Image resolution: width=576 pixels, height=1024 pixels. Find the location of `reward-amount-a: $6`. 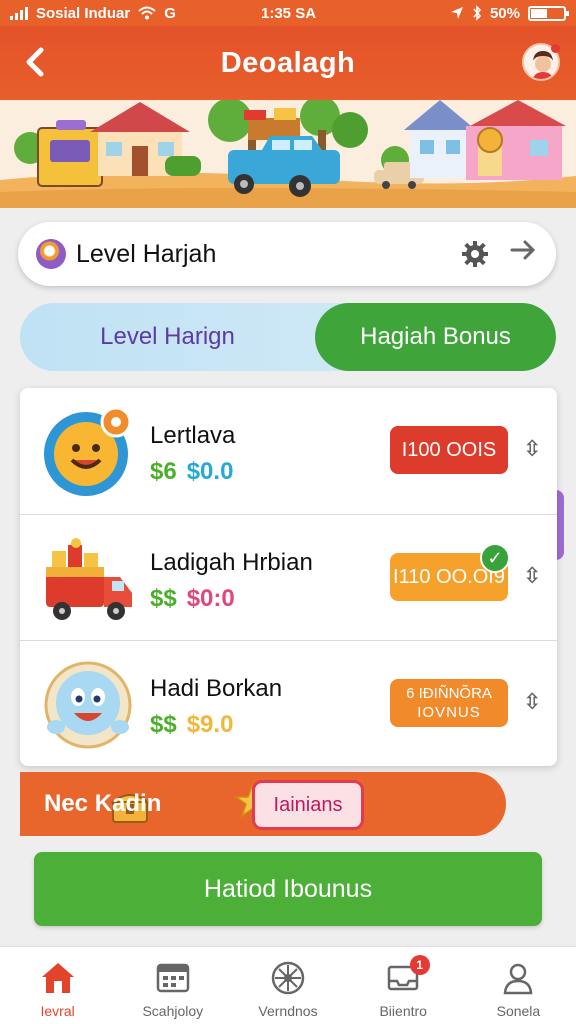

reward-amount-a: $6 is located at coordinates (163, 471).